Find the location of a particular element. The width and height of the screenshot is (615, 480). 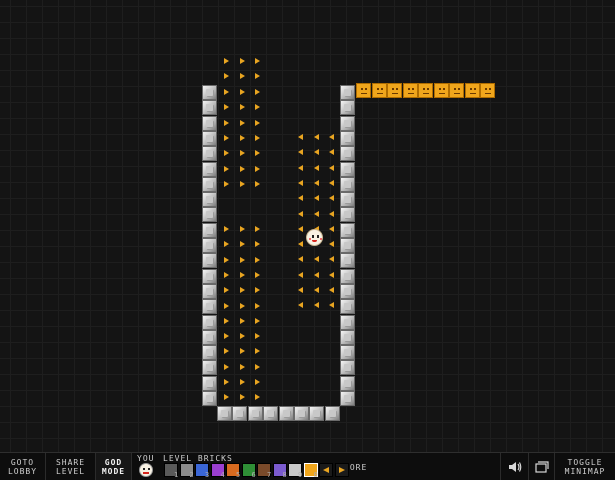

goto-lobby-button: GOTO LOBBY is located at coordinates (23, 466).